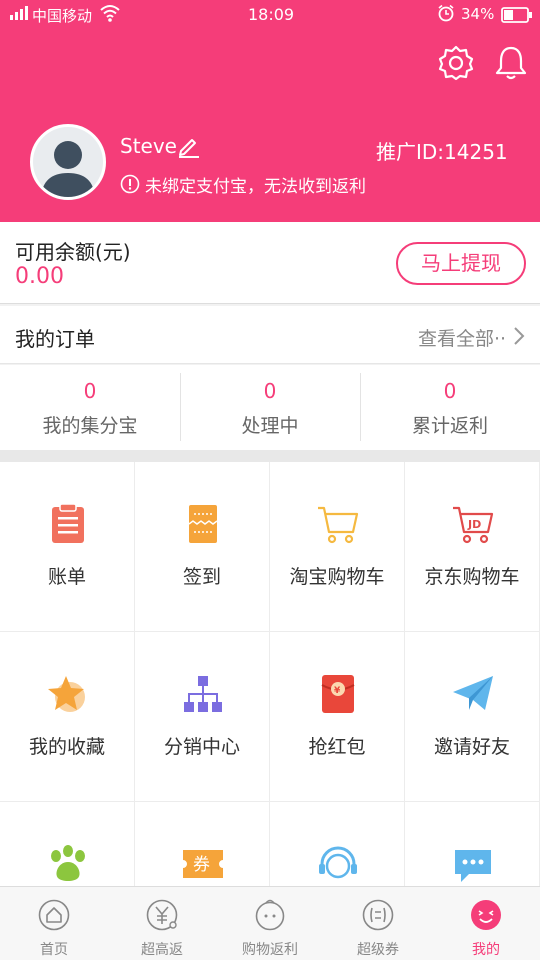 The height and width of the screenshot is (960, 540). I want to click on stat-total-rebate: 0 累计返利, so click(450, 407).